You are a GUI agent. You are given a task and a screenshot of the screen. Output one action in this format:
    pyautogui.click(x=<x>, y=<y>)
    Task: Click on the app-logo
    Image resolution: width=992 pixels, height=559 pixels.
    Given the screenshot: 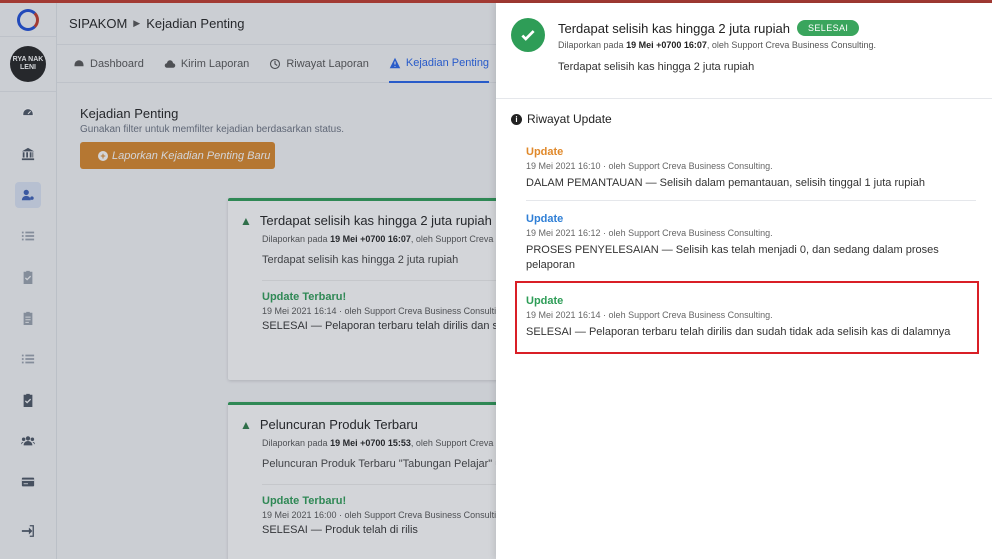 What is the action you would take?
    pyautogui.click(x=28, y=20)
    